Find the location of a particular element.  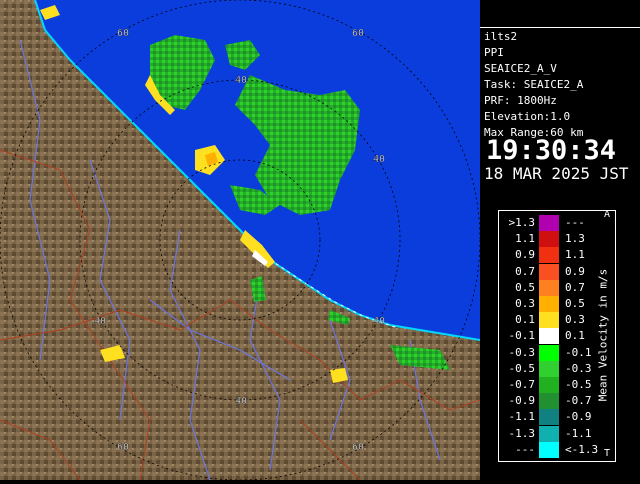

legend-lower-bound: -0.5 is located at coordinates (522, 368).